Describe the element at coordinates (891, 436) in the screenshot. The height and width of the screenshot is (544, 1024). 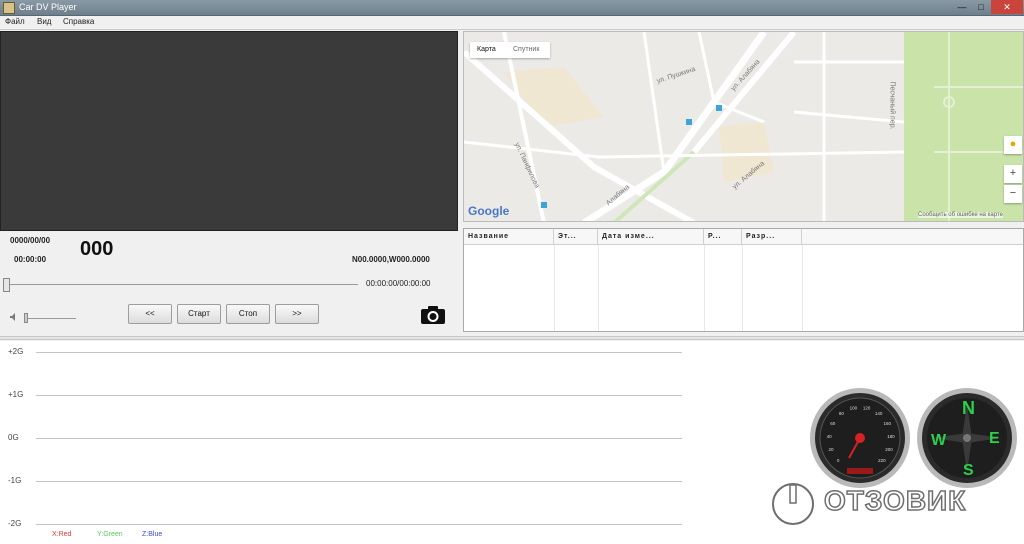
I see `speedometer-tick-label: 180` at that location.